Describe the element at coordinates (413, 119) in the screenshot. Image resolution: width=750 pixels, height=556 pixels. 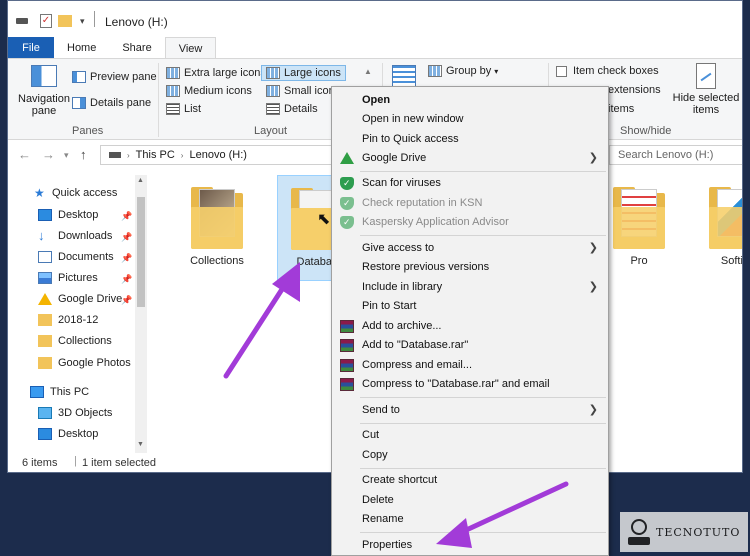
I see `menu-label: Open in new window` at that location.